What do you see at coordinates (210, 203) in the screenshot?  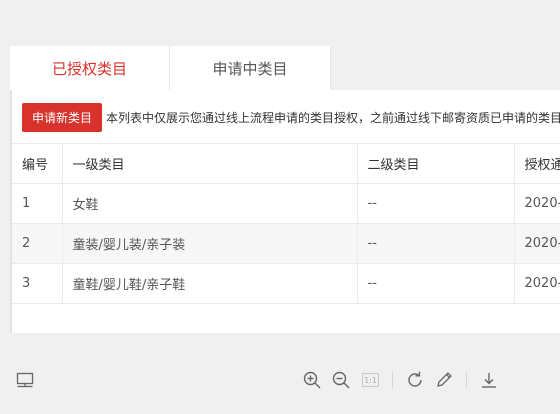 I see `cell-level1-category: 女鞋` at bounding box center [210, 203].